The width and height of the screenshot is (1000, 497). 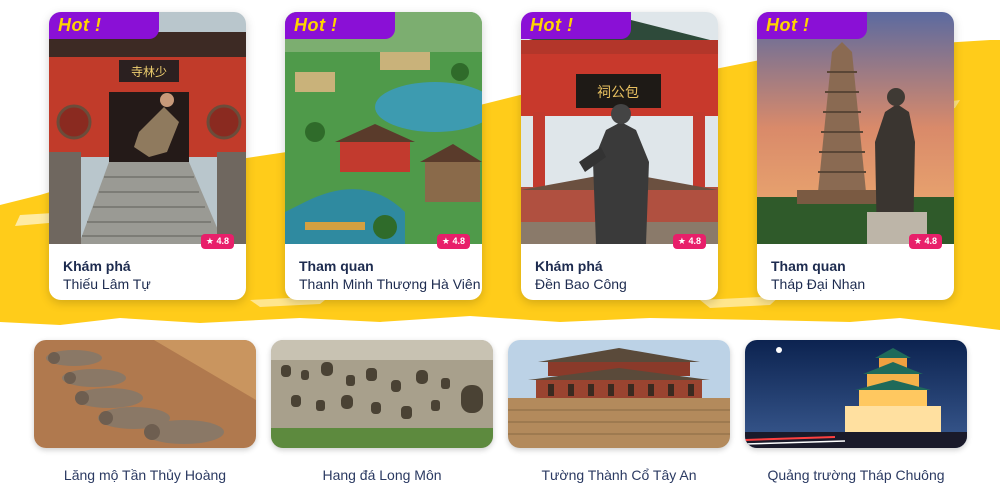 I want to click on terracotta-army-photo, so click(x=145, y=394).